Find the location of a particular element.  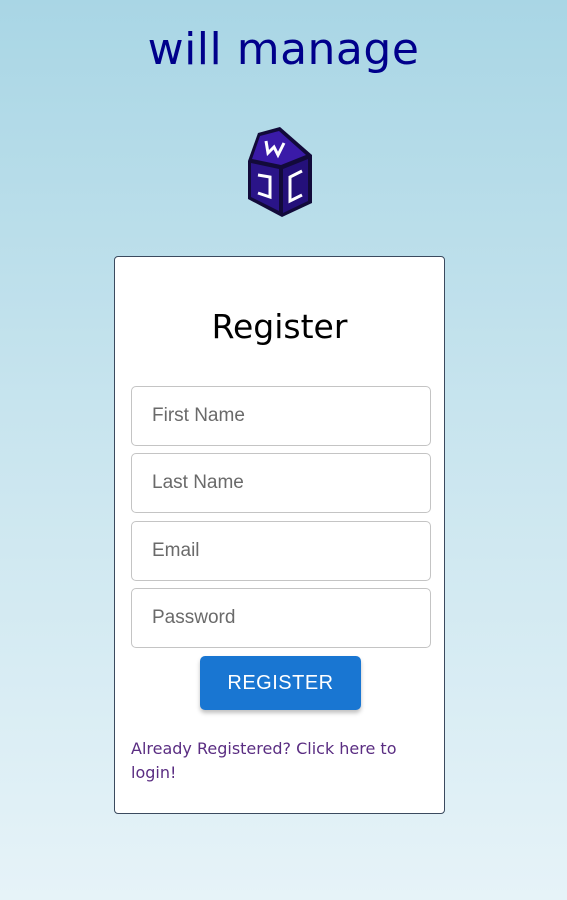

register-button: REGISTER is located at coordinates (280, 683).